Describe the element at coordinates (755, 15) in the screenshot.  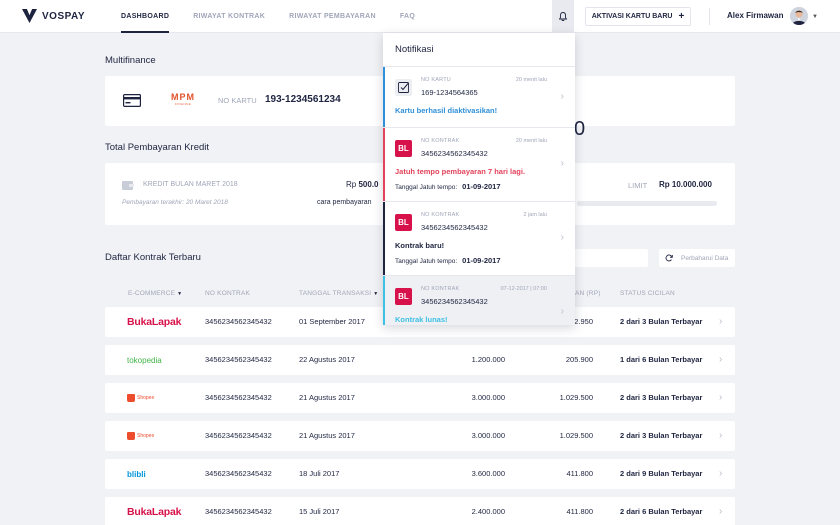
I see `user-name: Alex Firmawan` at that location.